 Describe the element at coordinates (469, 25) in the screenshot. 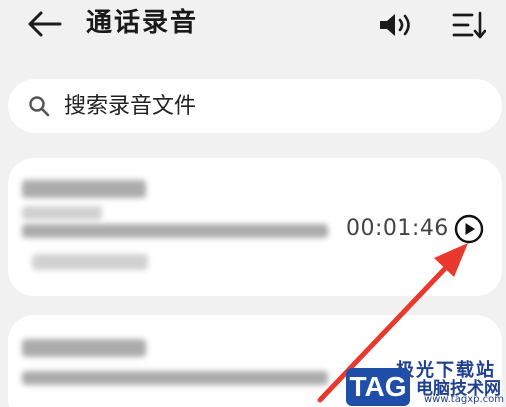

I see `sort-icon` at that location.